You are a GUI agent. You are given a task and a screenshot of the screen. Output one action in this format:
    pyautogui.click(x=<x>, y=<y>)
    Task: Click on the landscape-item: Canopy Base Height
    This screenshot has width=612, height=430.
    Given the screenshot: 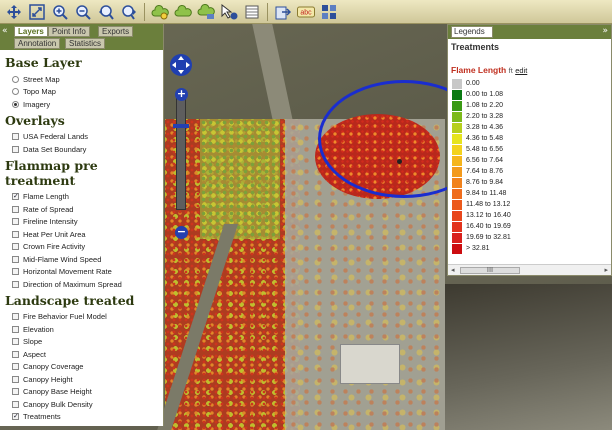 What is the action you would take?
    pyautogui.click(x=84, y=392)
    